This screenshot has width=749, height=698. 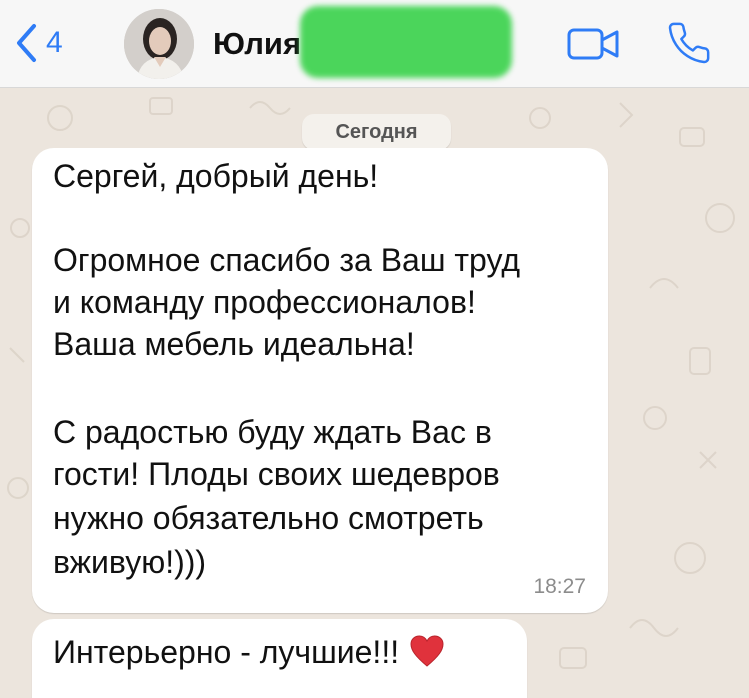 I want to click on red-heart-icon, so click(x=427, y=655).